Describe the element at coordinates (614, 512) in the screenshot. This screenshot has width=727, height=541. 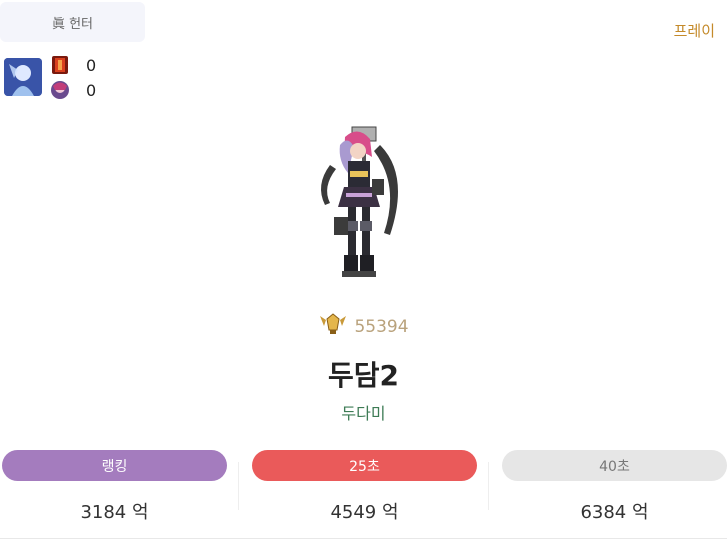
I see `sec40-value: 6384 억` at that location.